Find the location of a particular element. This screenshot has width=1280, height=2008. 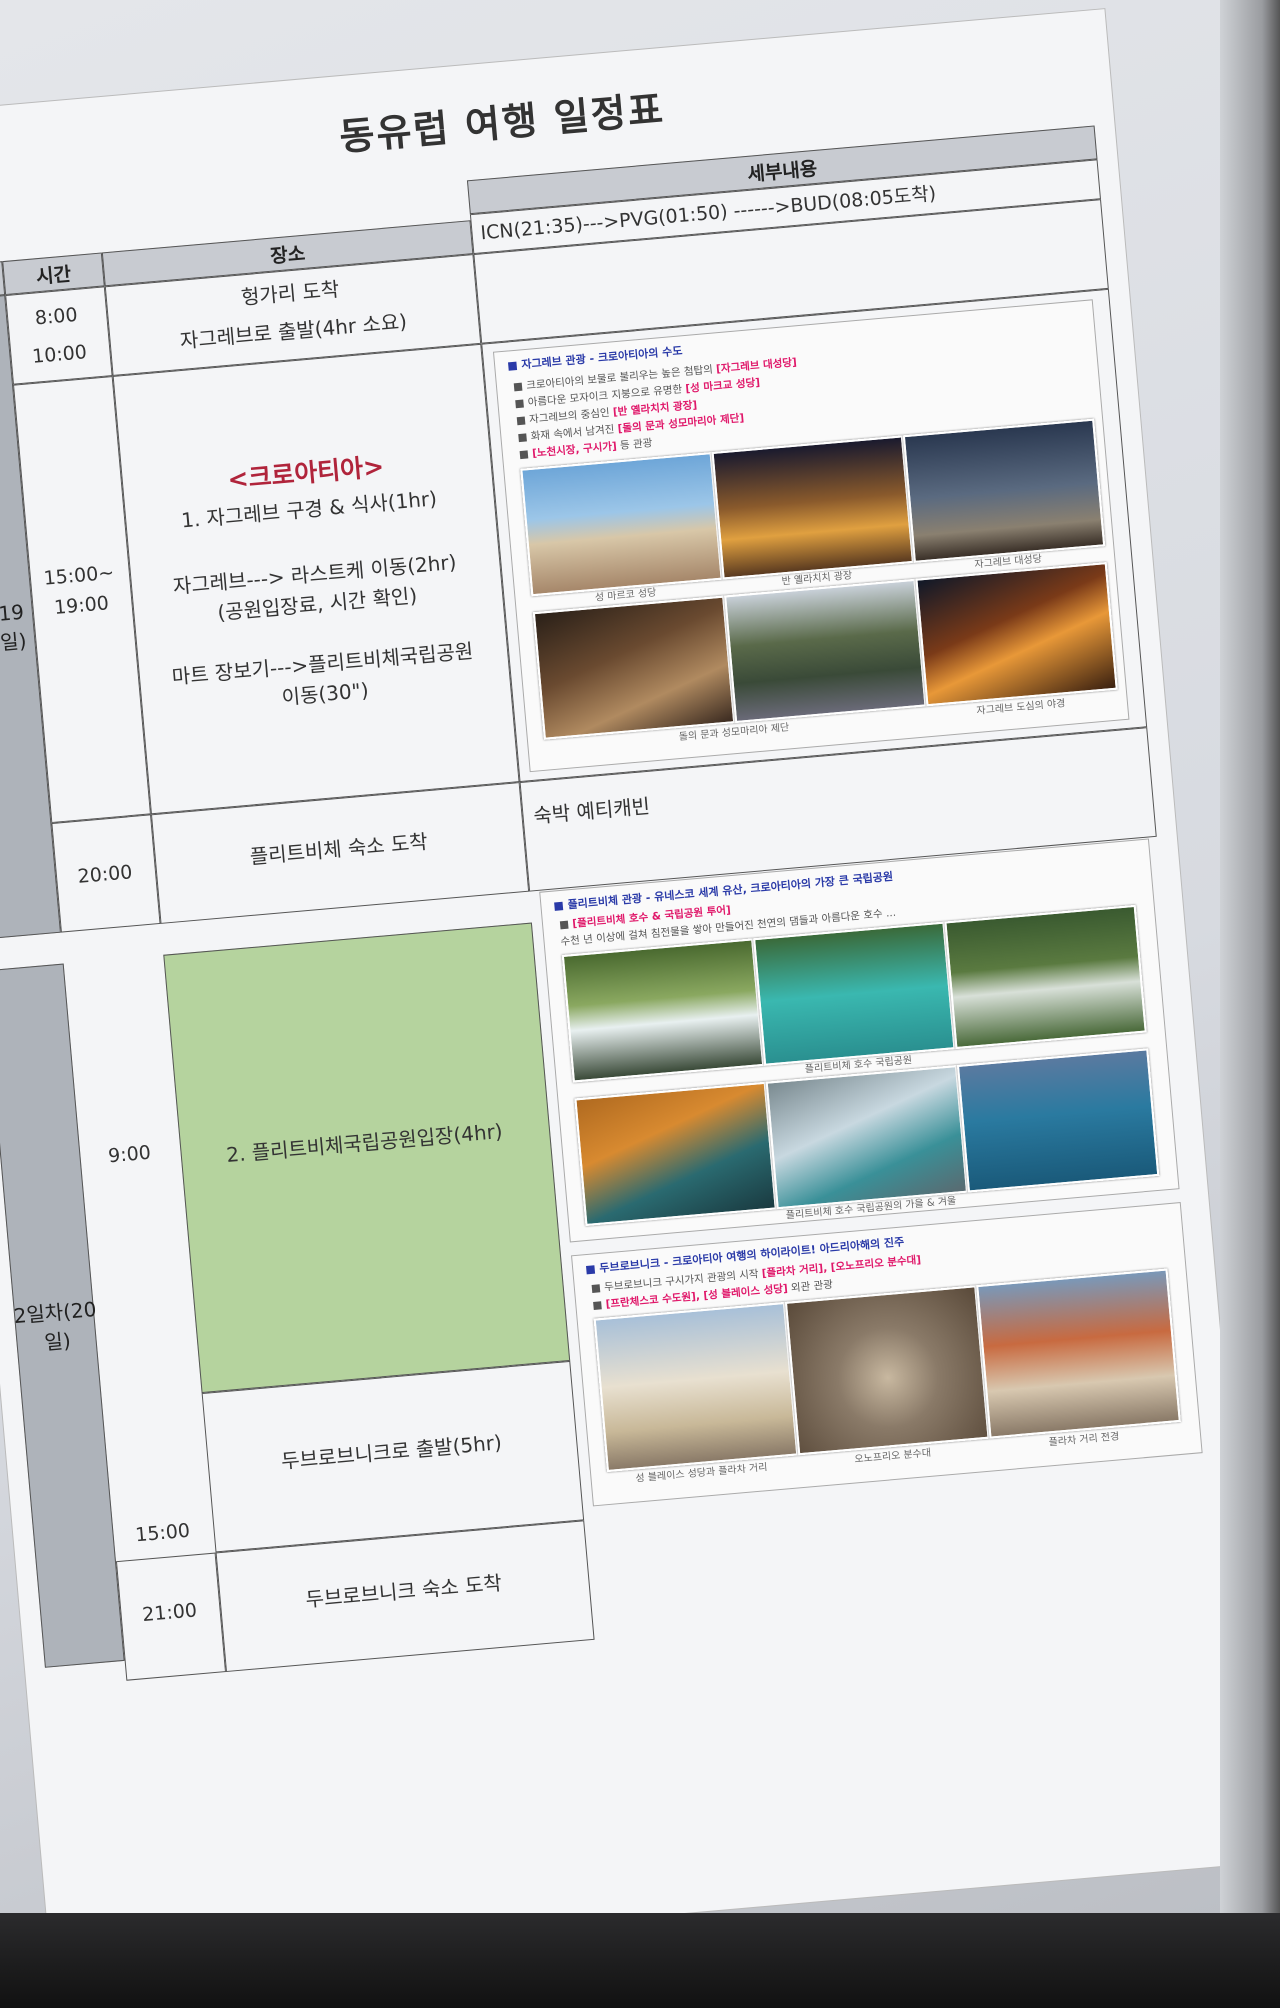

day2-plitvice-cell: 2. 플리트비체국립공원입장(4hr) is located at coordinates (367, 1158).